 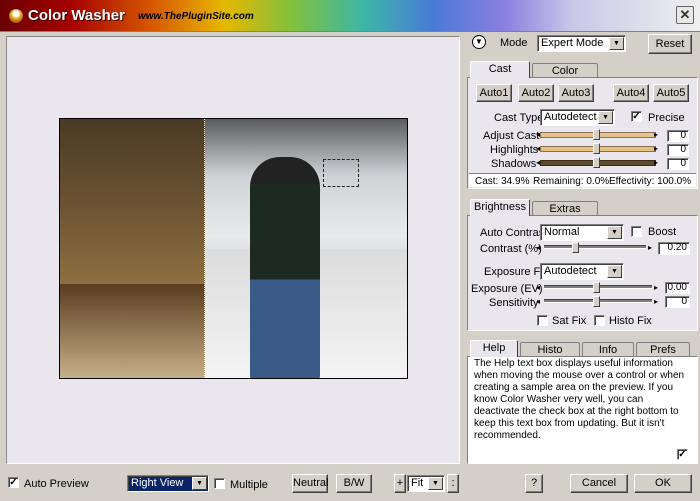 What do you see at coordinates (516, 272) in the screenshot?
I see `exposure-fix-label: Exposure Fix` at bounding box center [516, 272].